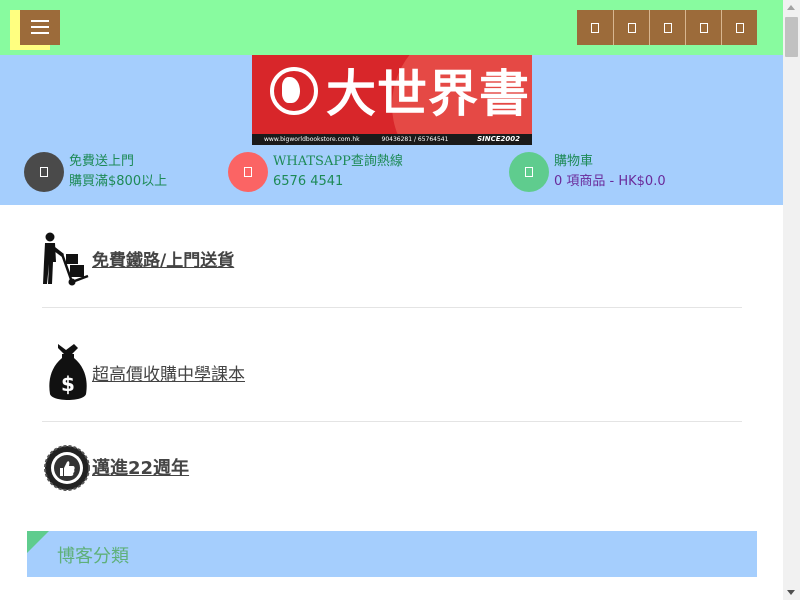  Describe the element at coordinates (40, 21) in the screenshot. I see `hamburger-icon` at that location.